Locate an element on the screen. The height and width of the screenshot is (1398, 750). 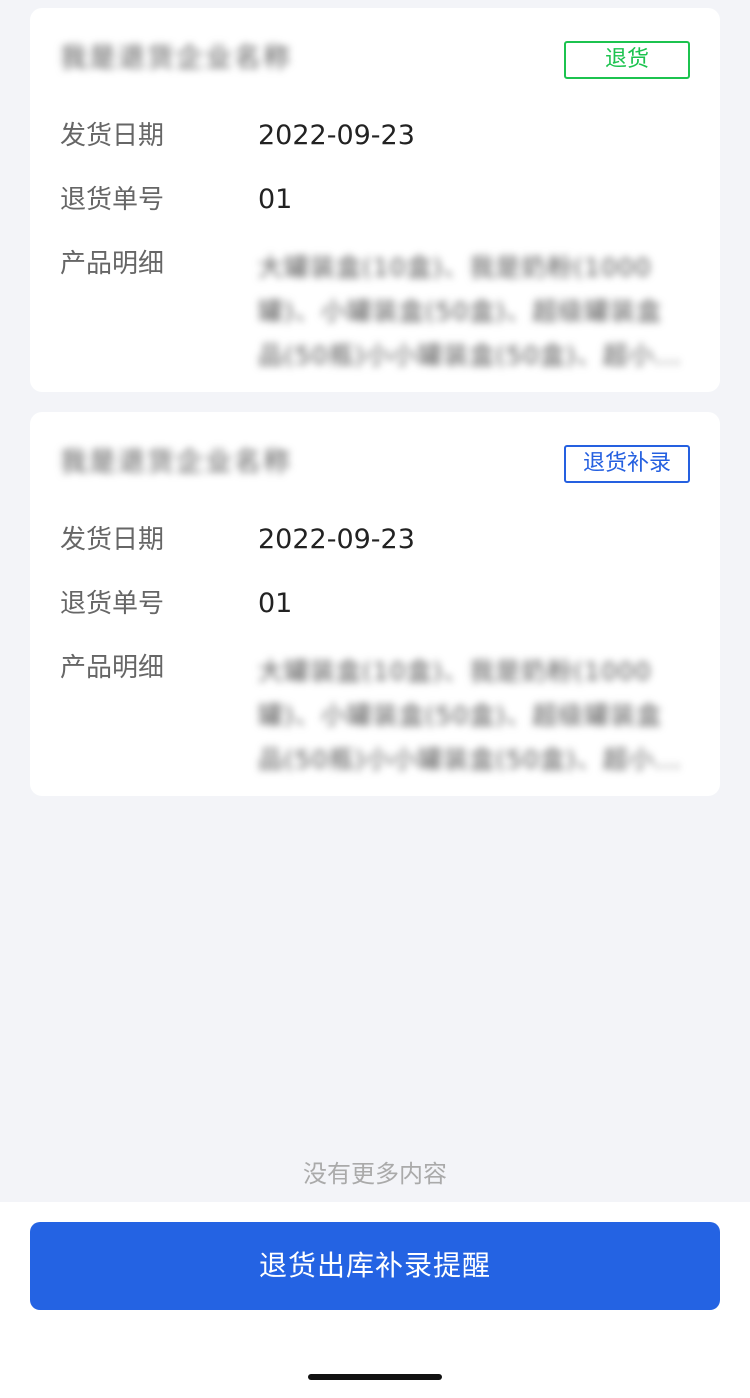
list-end-text: 没有更多内容 is located at coordinates (375, 1174).